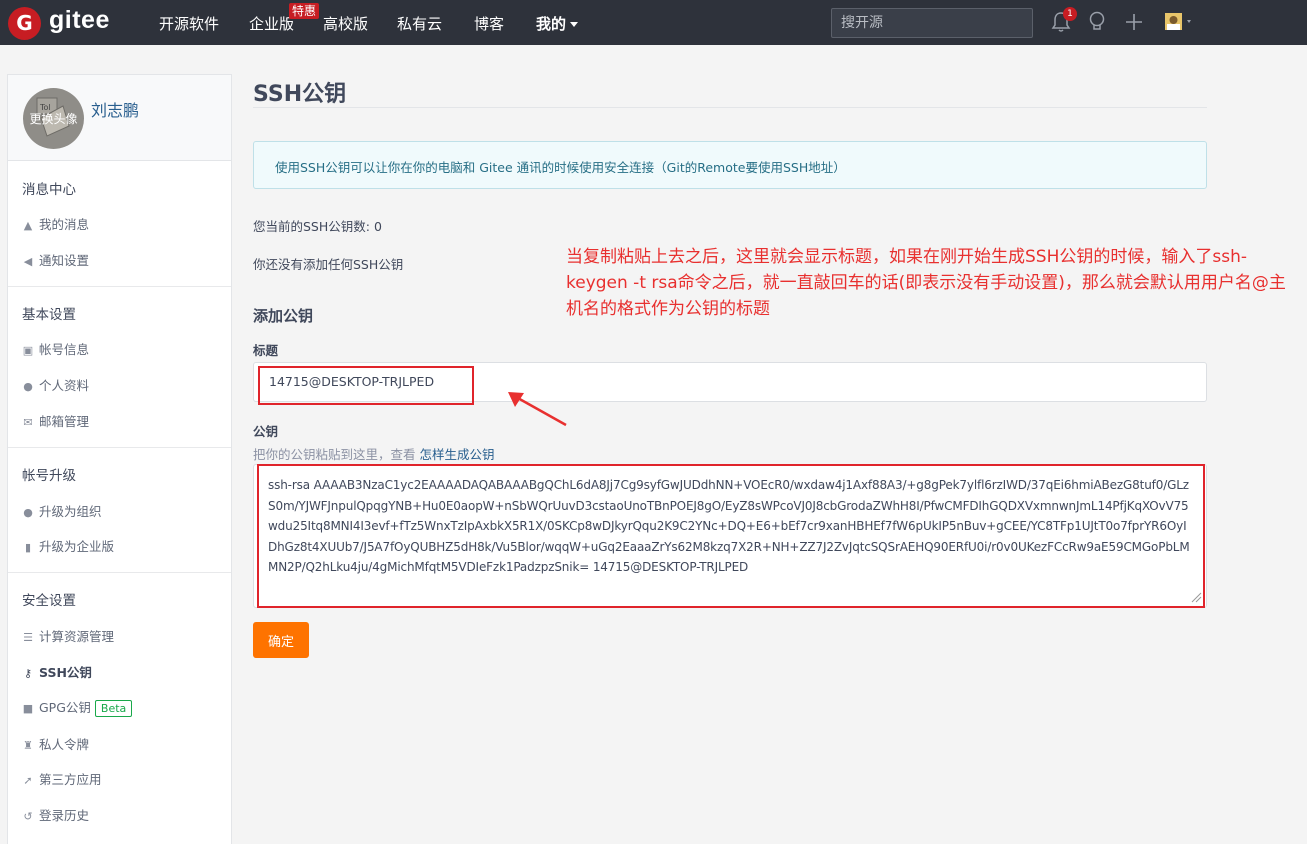 Image resolution: width=1307 pixels, height=844 pixels. What do you see at coordinates (64, 744) in the screenshot?
I see `sidebar-item-label: 私人令牌` at bounding box center [64, 744].